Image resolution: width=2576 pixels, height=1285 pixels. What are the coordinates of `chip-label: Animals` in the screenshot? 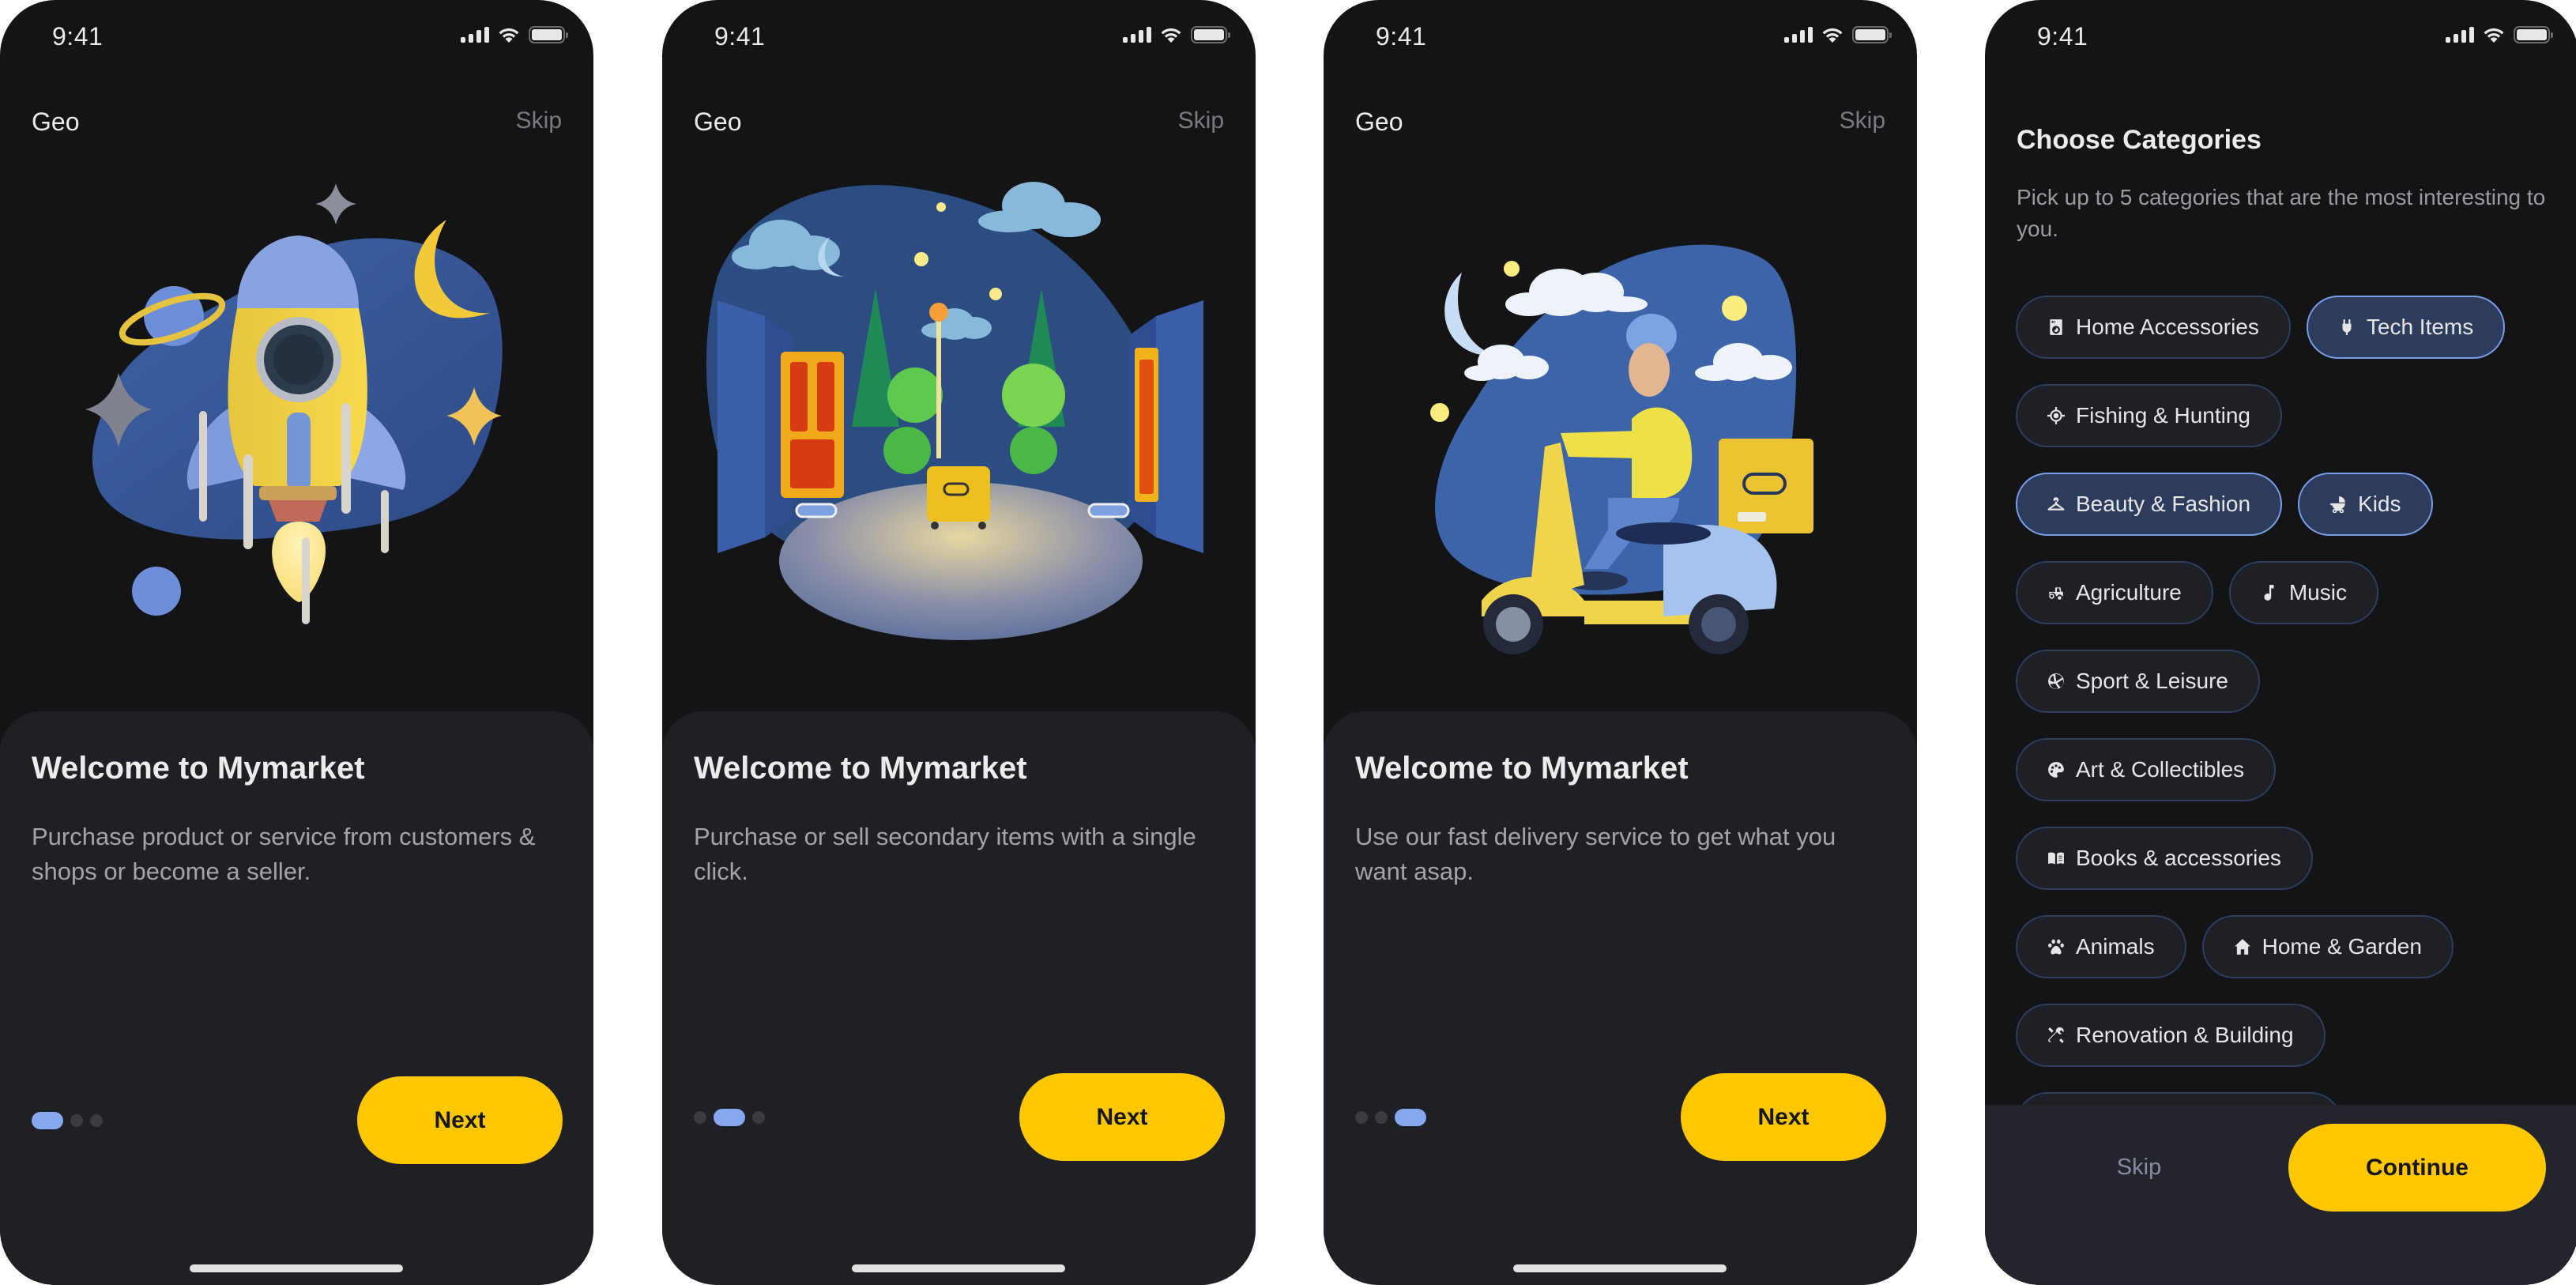 It's located at (2115, 946).